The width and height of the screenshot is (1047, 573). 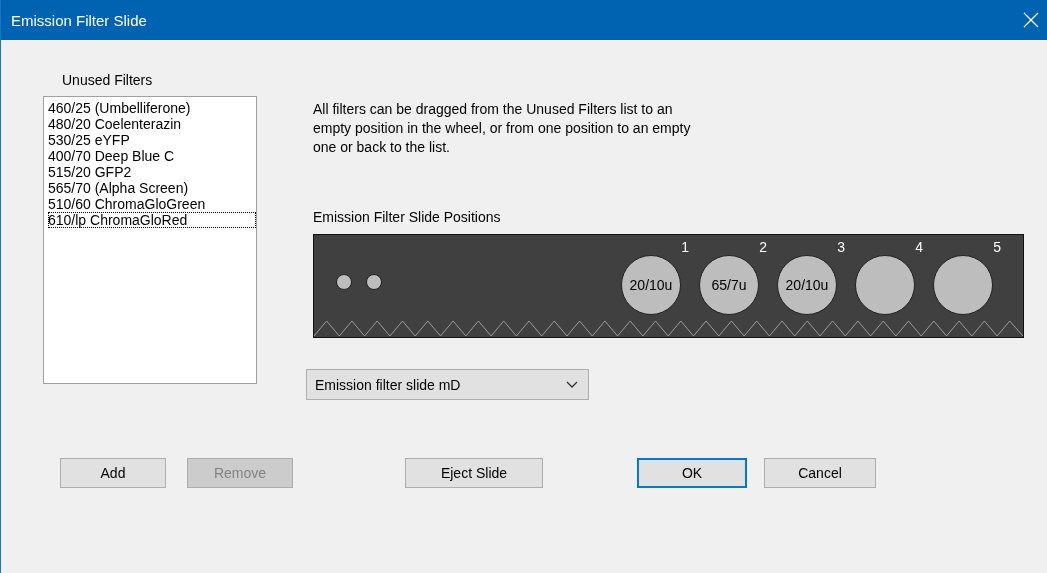 I want to click on window-title: Emission Filter Slide, so click(x=79, y=20).